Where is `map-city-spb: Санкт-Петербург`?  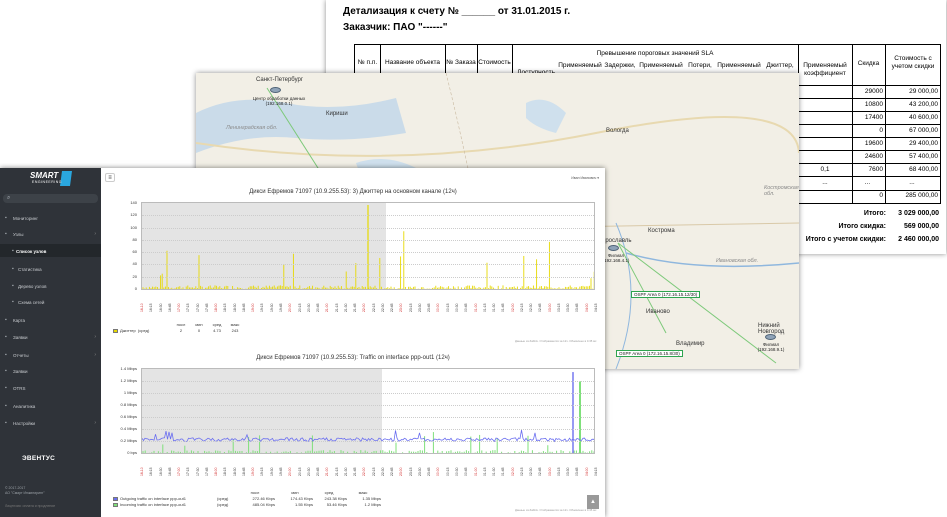 map-city-spb: Санкт-Петербург is located at coordinates (280, 80).